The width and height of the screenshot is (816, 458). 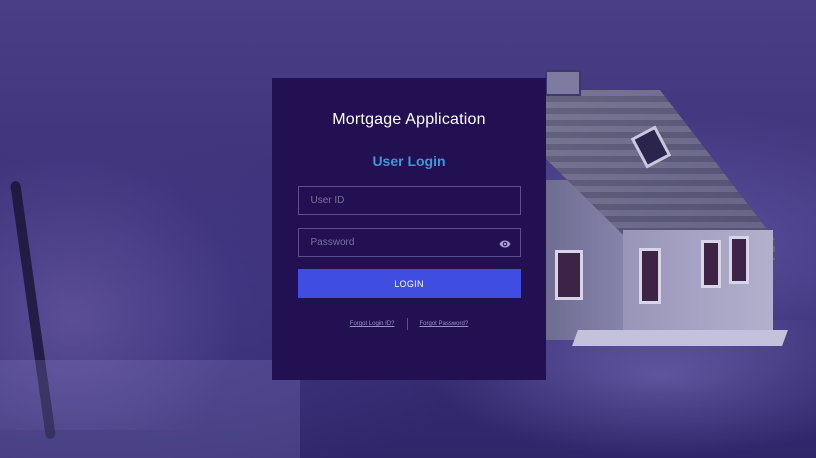 I want to click on login-heading: User Login, so click(x=409, y=161).